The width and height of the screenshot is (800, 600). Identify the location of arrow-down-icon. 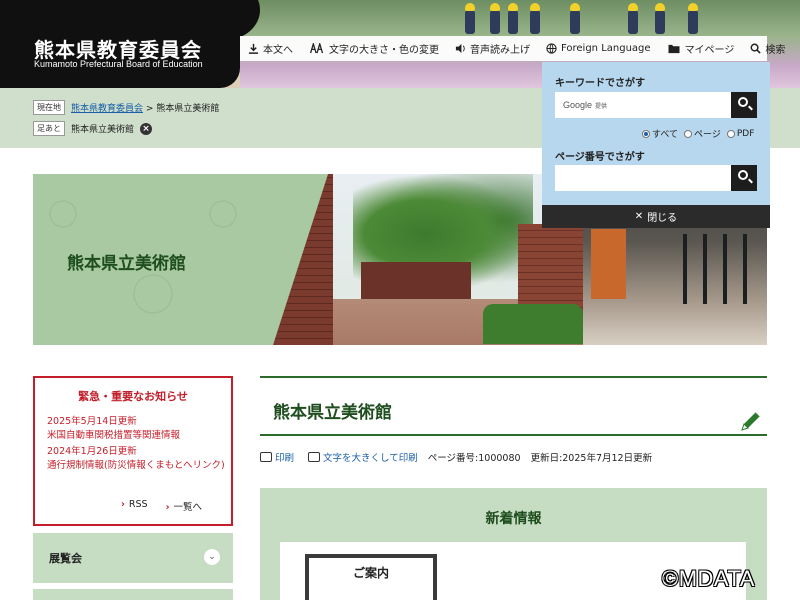
(253, 48).